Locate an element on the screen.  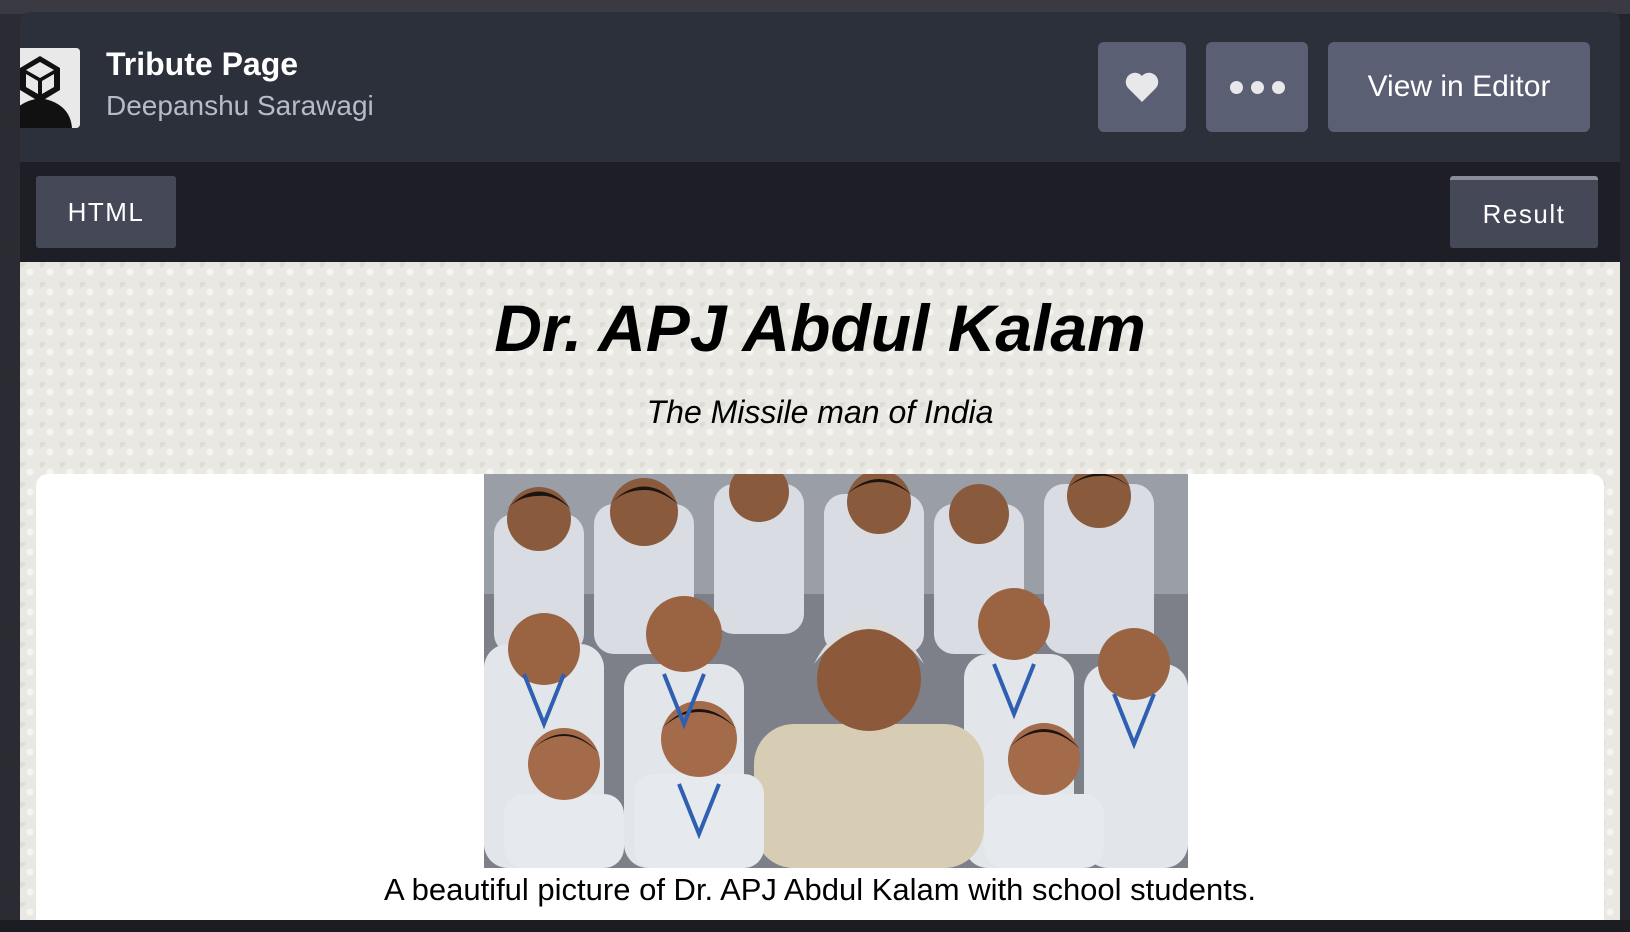
love-button is located at coordinates (1142, 87).